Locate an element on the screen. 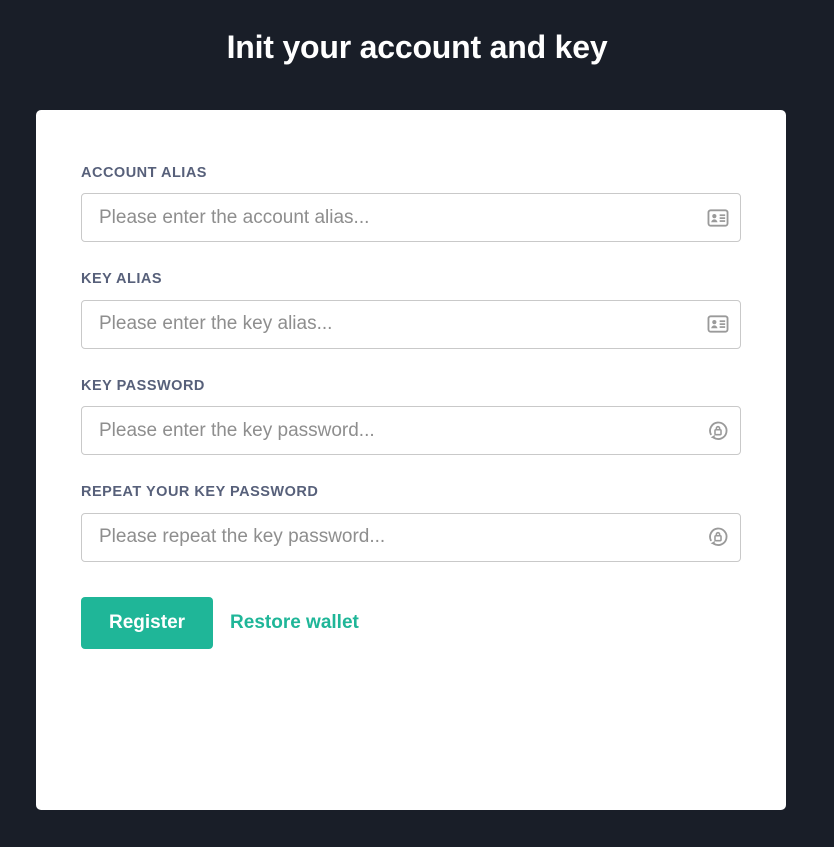  form-actions: Register Restore wallet is located at coordinates (411, 622).